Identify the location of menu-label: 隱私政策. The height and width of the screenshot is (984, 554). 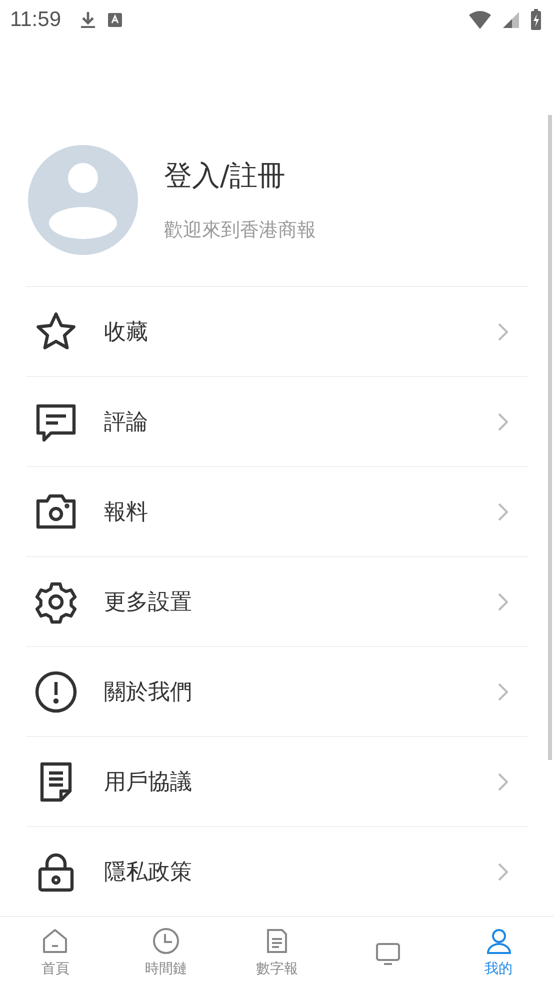
(148, 872).